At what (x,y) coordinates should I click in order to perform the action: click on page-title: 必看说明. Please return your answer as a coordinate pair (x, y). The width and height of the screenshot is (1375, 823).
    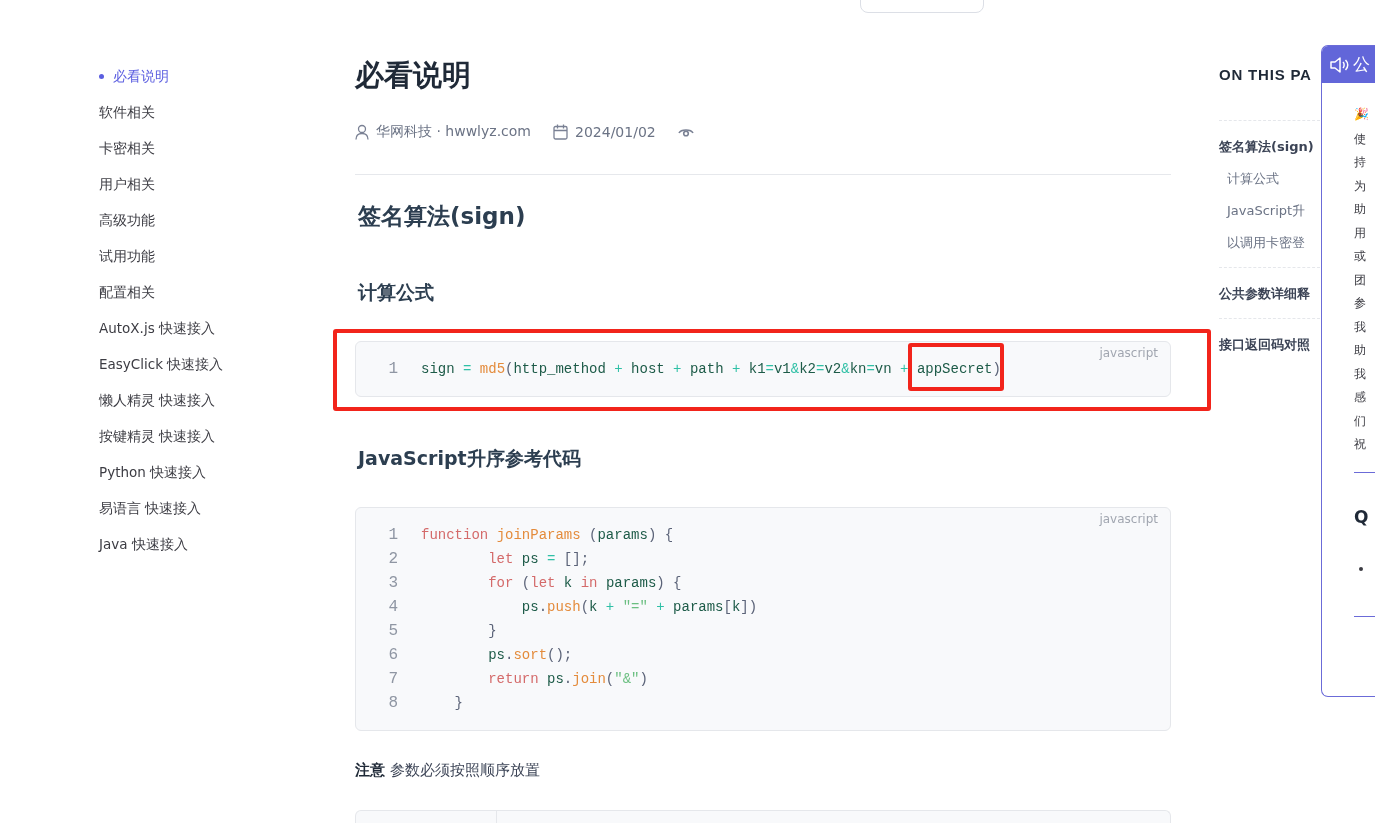
    Looking at the image, I should click on (413, 75).